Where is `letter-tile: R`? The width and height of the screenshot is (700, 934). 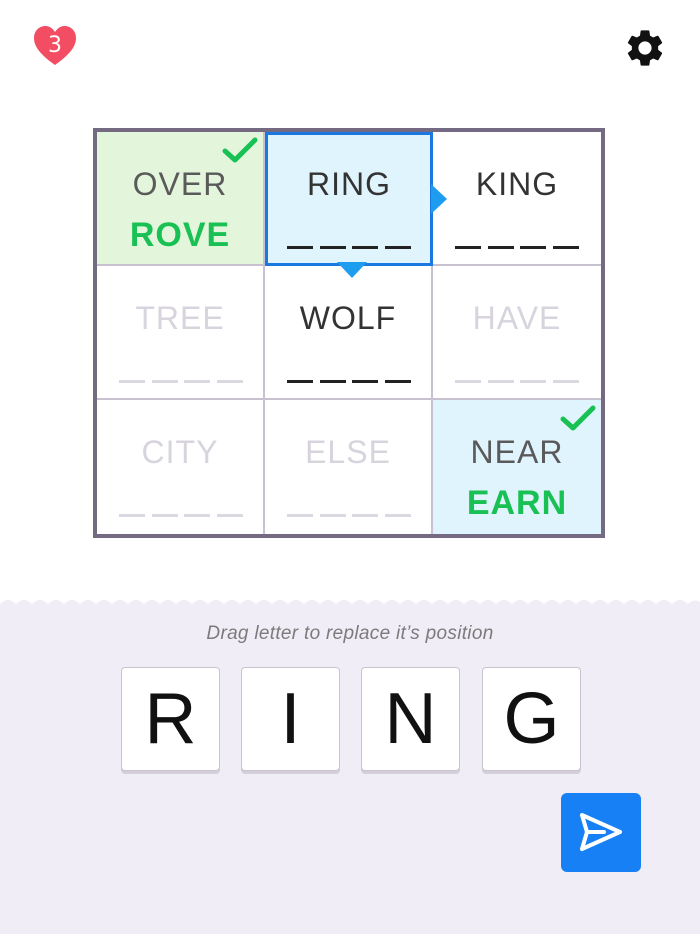
letter-tile: R is located at coordinates (170, 719).